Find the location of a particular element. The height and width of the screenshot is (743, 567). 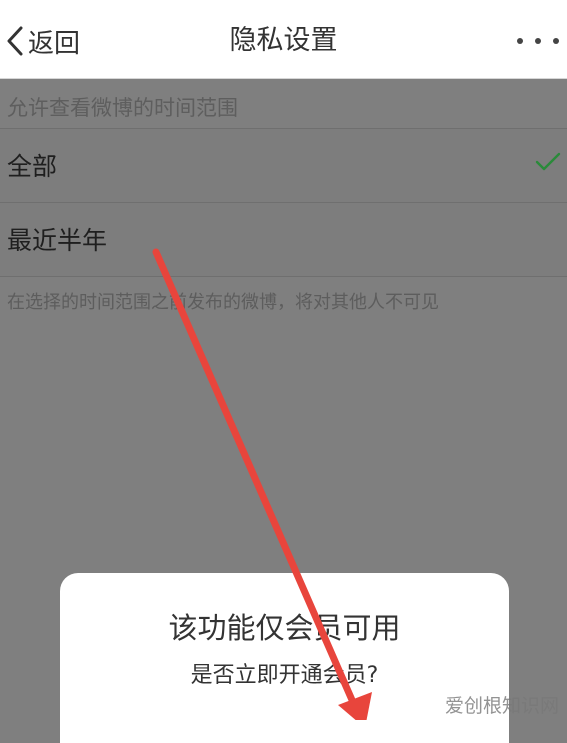

option-half-year: 最近半年 is located at coordinates (283, 239).